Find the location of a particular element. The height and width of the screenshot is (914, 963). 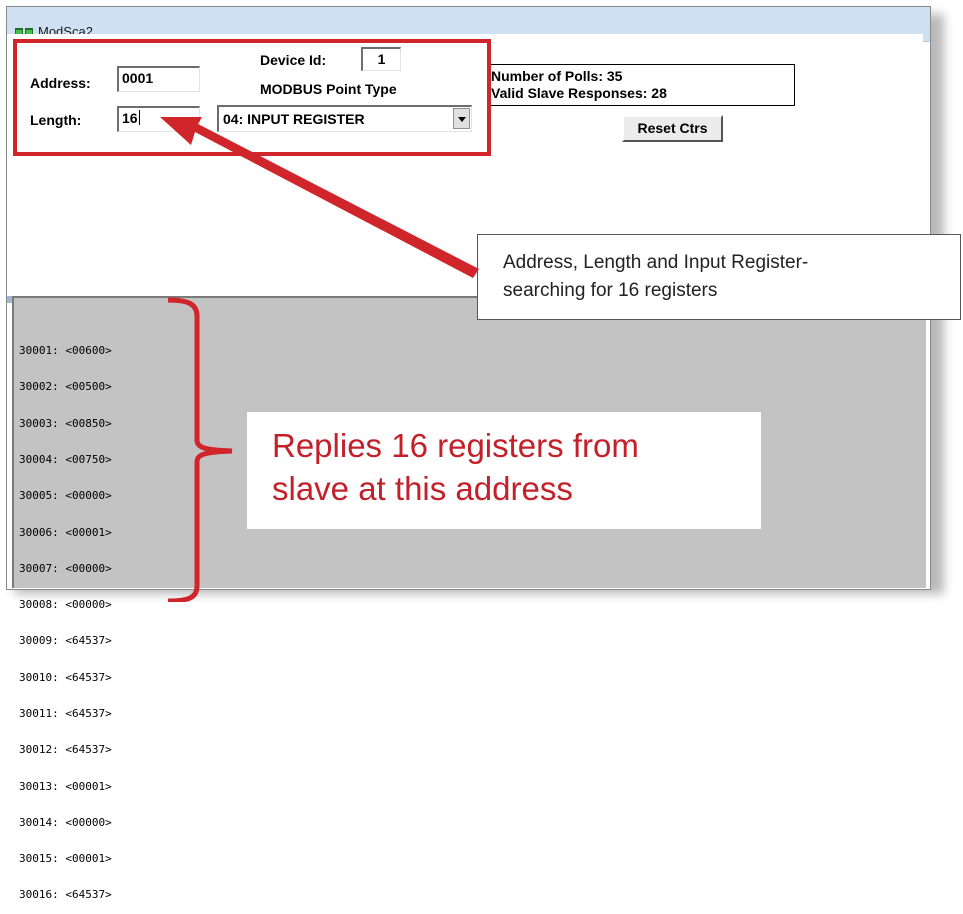

register-row: 30012: <64537> is located at coordinates (65, 750).